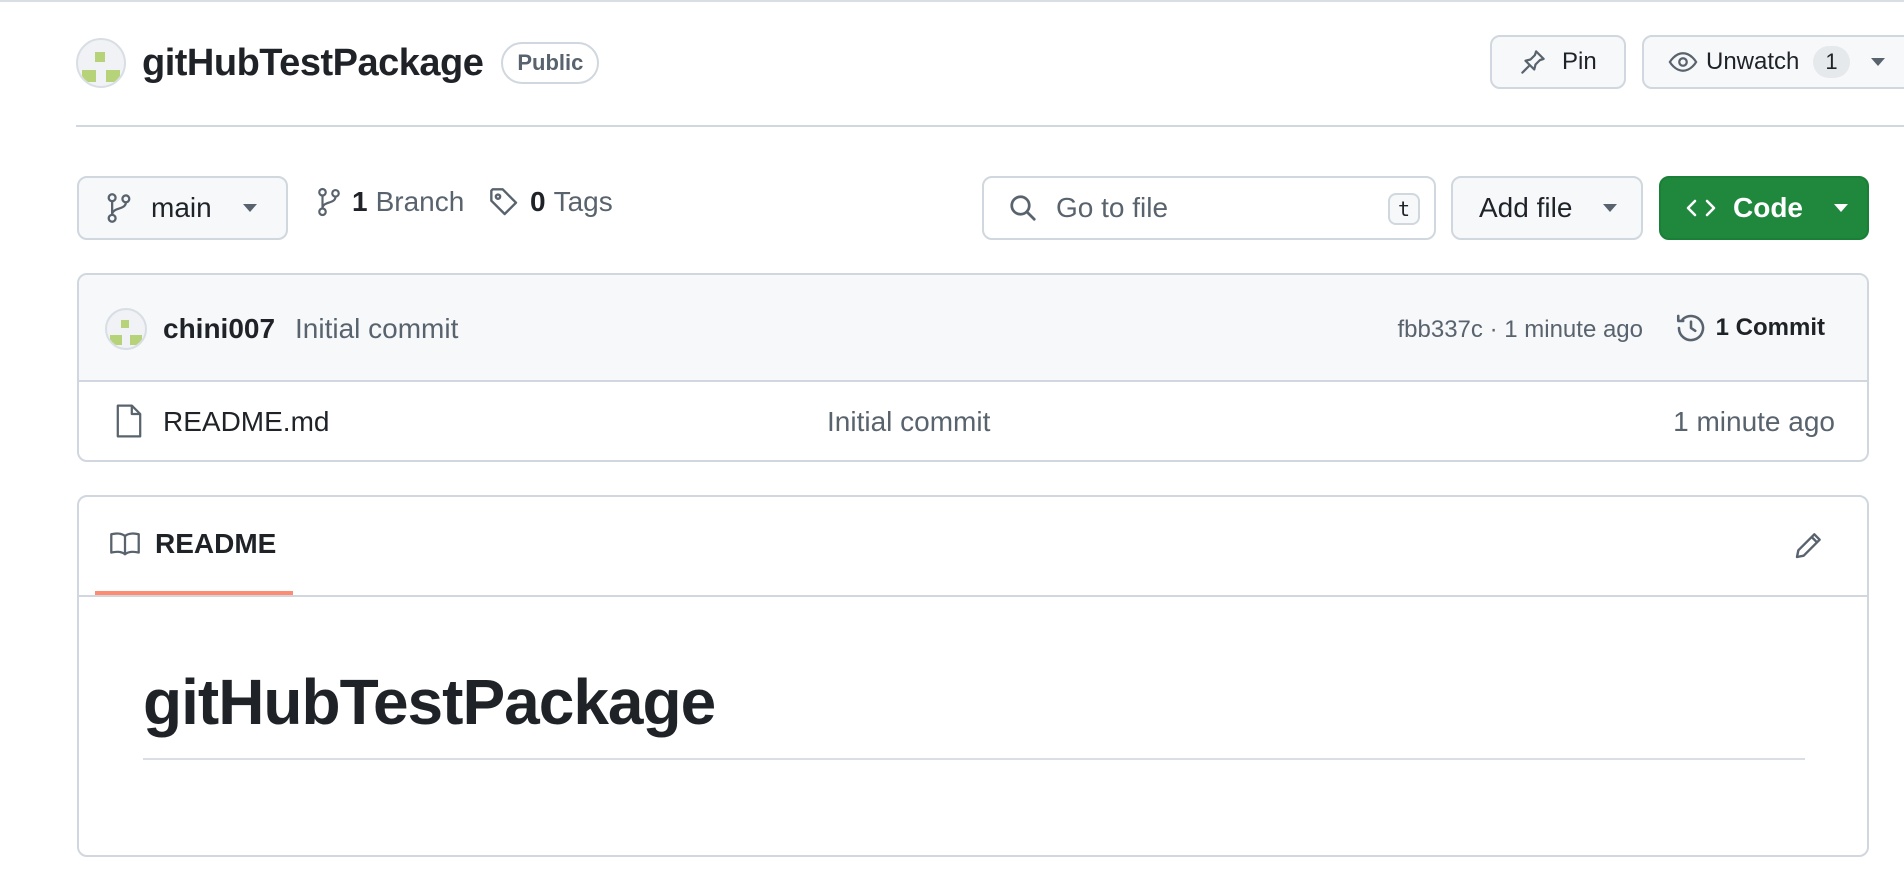 This screenshot has height=892, width=1904. Describe the element at coordinates (1558, 62) in the screenshot. I see `pin-button: Pin` at that location.